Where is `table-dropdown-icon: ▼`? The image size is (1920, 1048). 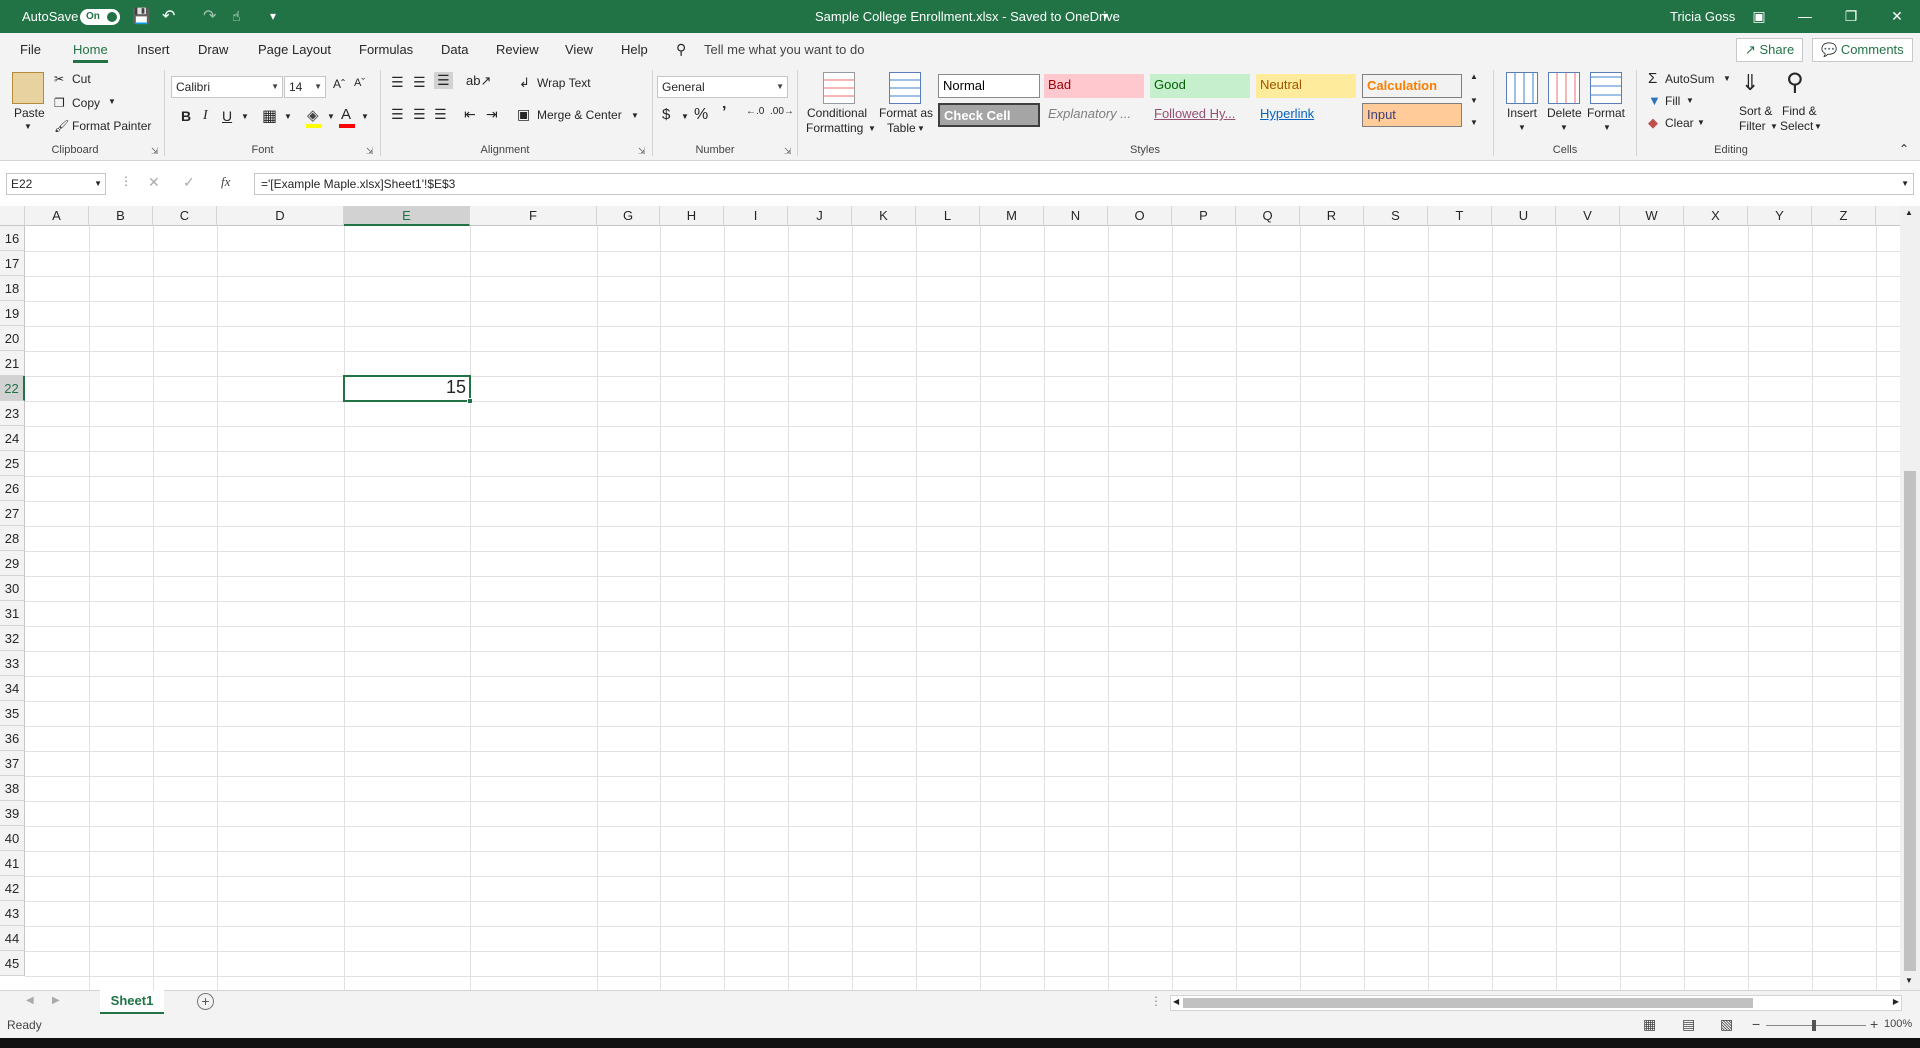 table-dropdown-icon: ▼ is located at coordinates (921, 128).